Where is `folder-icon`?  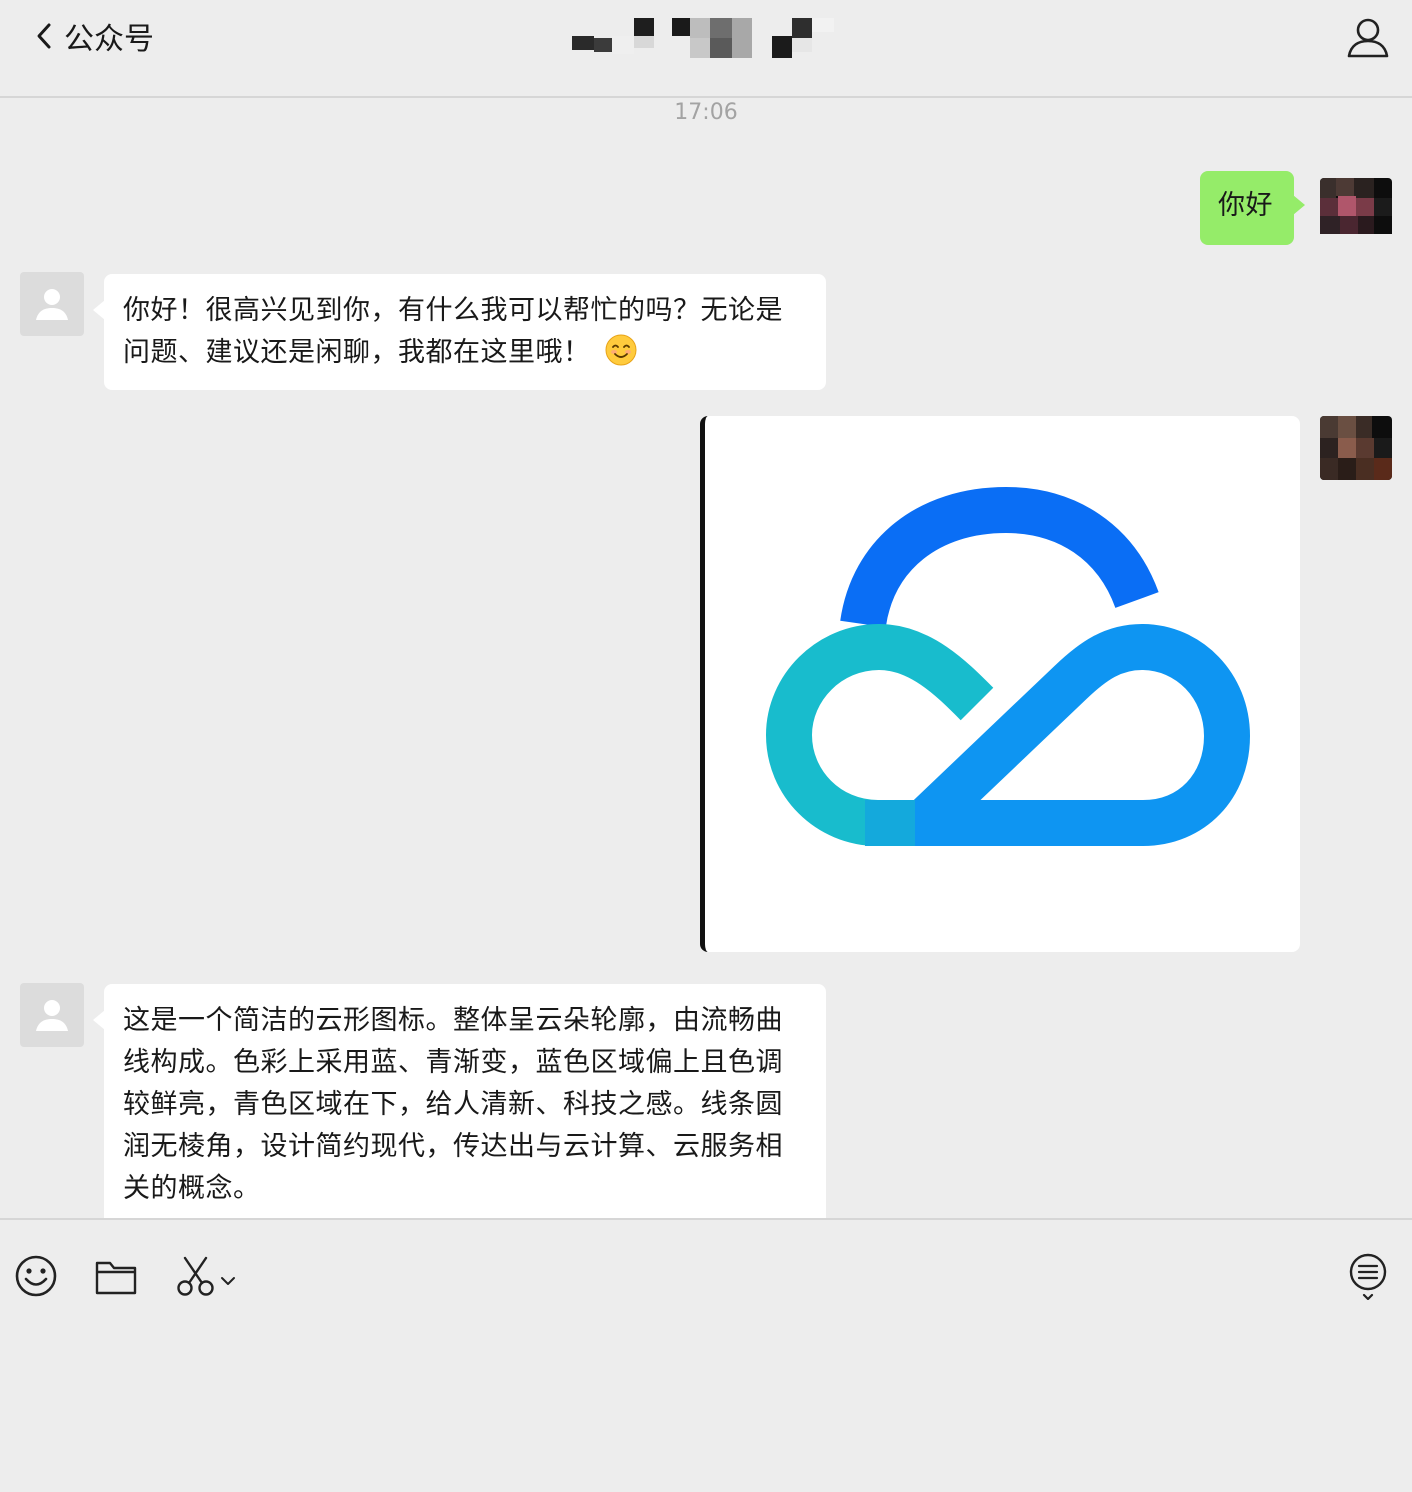
folder-icon is located at coordinates (116, 1278).